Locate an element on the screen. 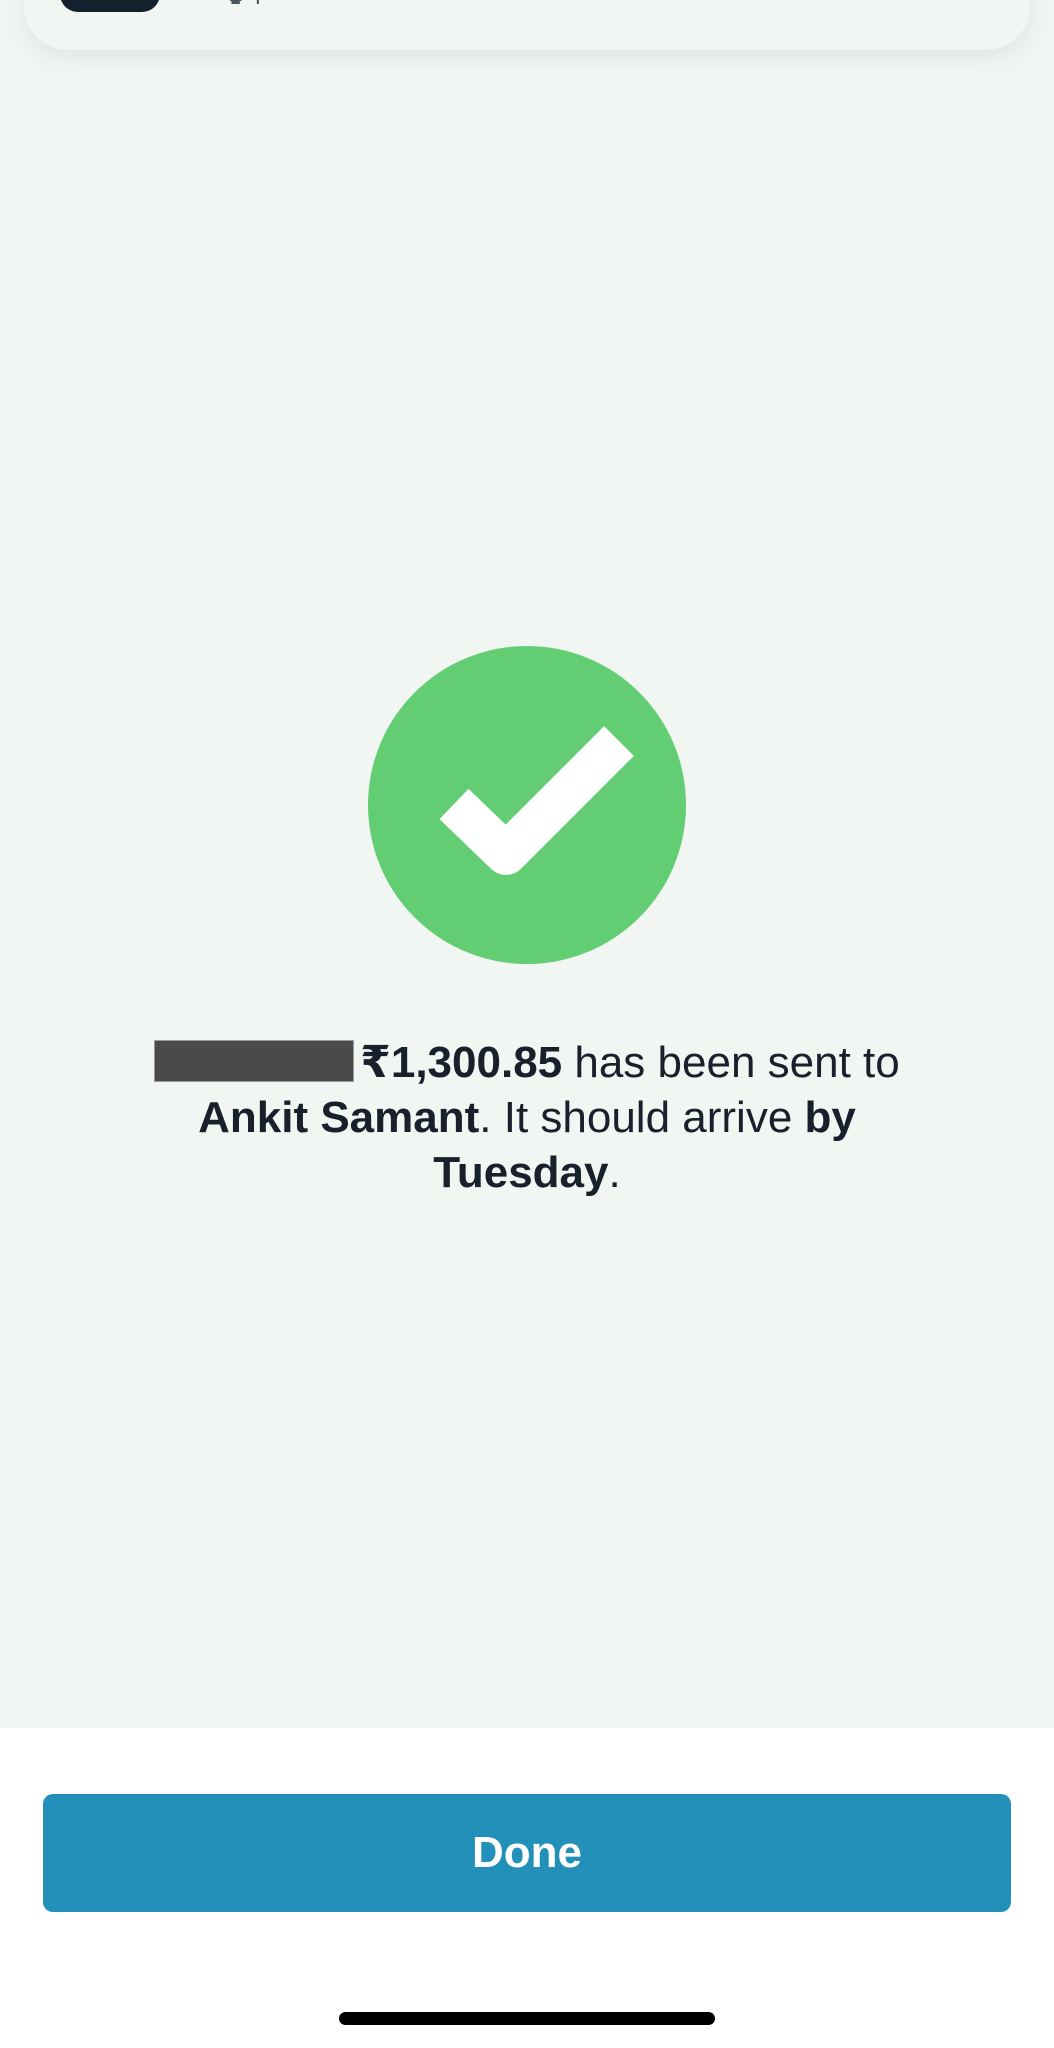 The height and width of the screenshot is (2048, 1054). success-badge is located at coordinates (527, 805).